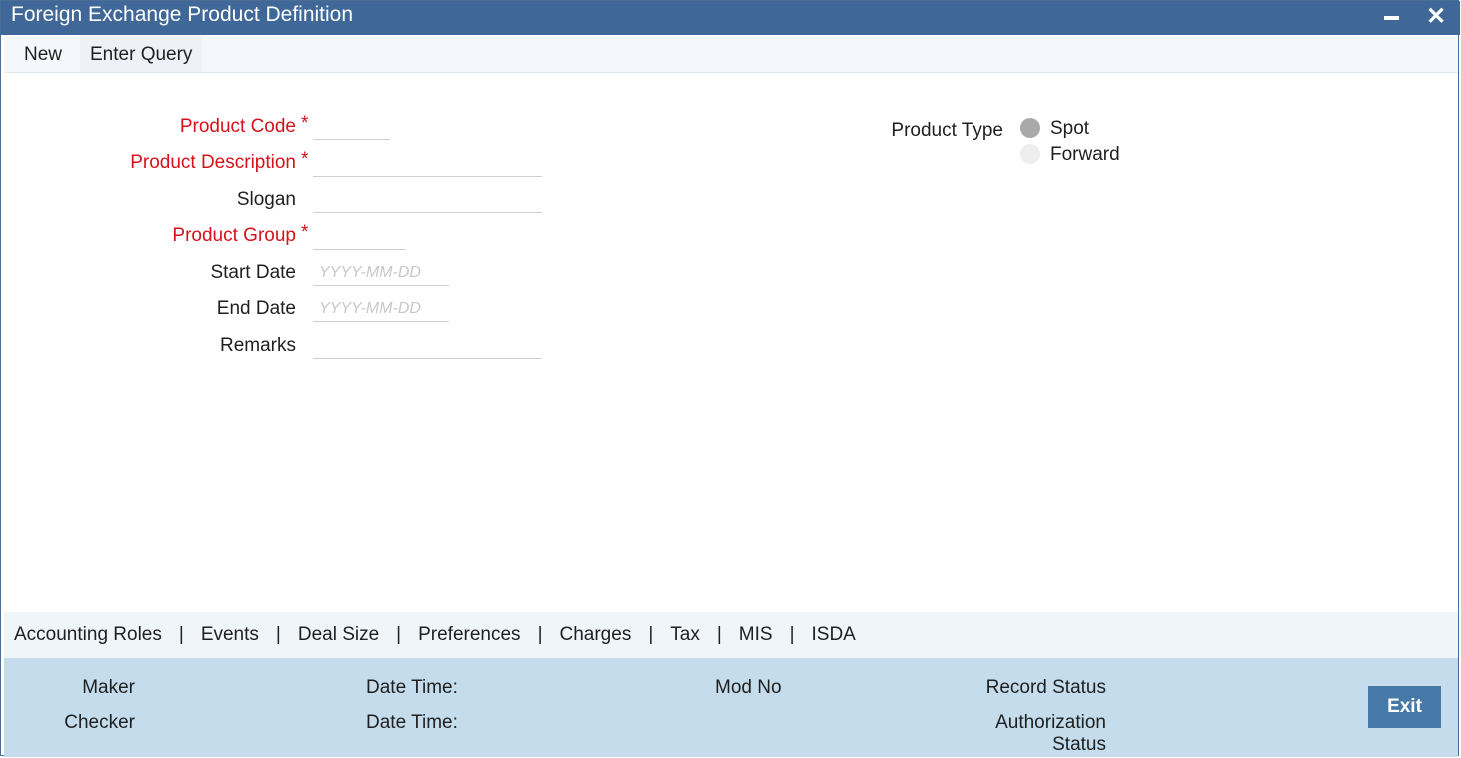 This screenshot has height=758, width=1461. What do you see at coordinates (88, 634) in the screenshot?
I see `tab-accounting-roles: Accounting Roles` at bounding box center [88, 634].